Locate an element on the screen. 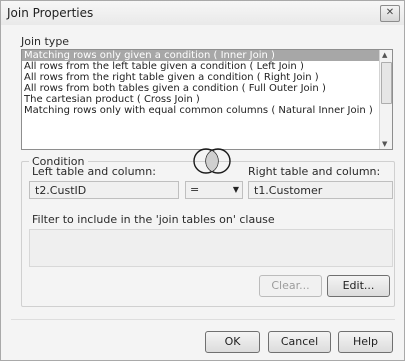 This screenshot has width=405, height=361. close-button: ✕ is located at coordinates (390, 13).